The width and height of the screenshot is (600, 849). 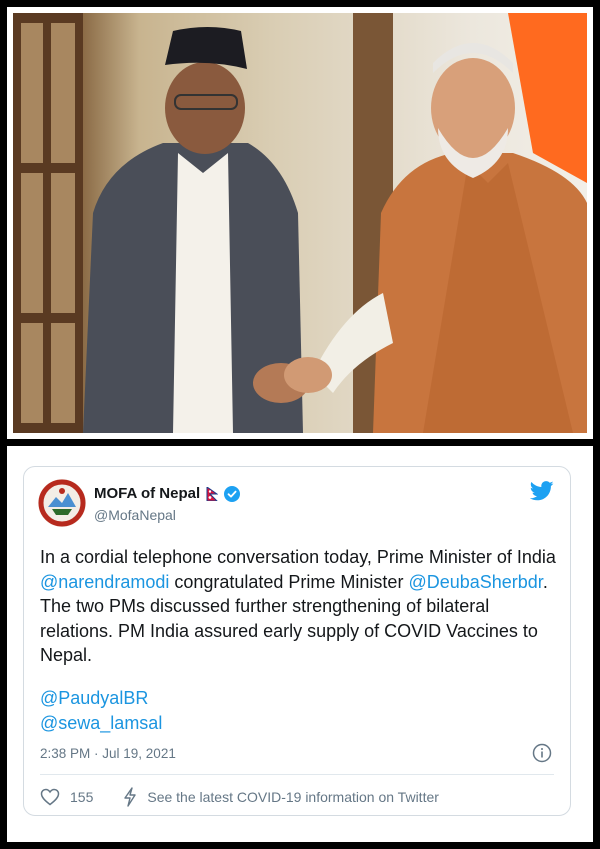 What do you see at coordinates (101, 698) in the screenshot?
I see `mention-link: @PaudyalBR` at bounding box center [101, 698].